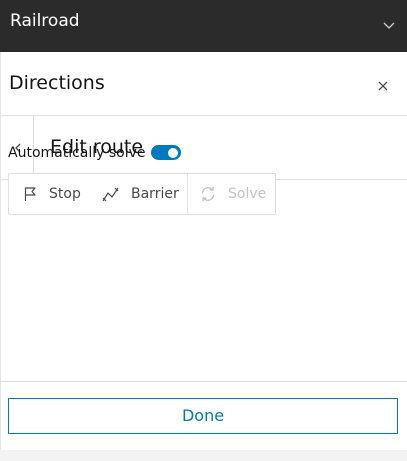 This screenshot has width=407, height=461. What do you see at coordinates (383, 86) in the screenshot?
I see `close-icon` at bounding box center [383, 86].